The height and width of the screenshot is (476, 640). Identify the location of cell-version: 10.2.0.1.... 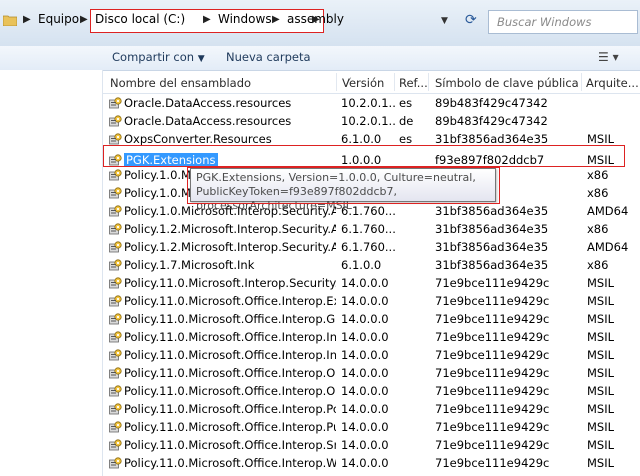
(369, 121).